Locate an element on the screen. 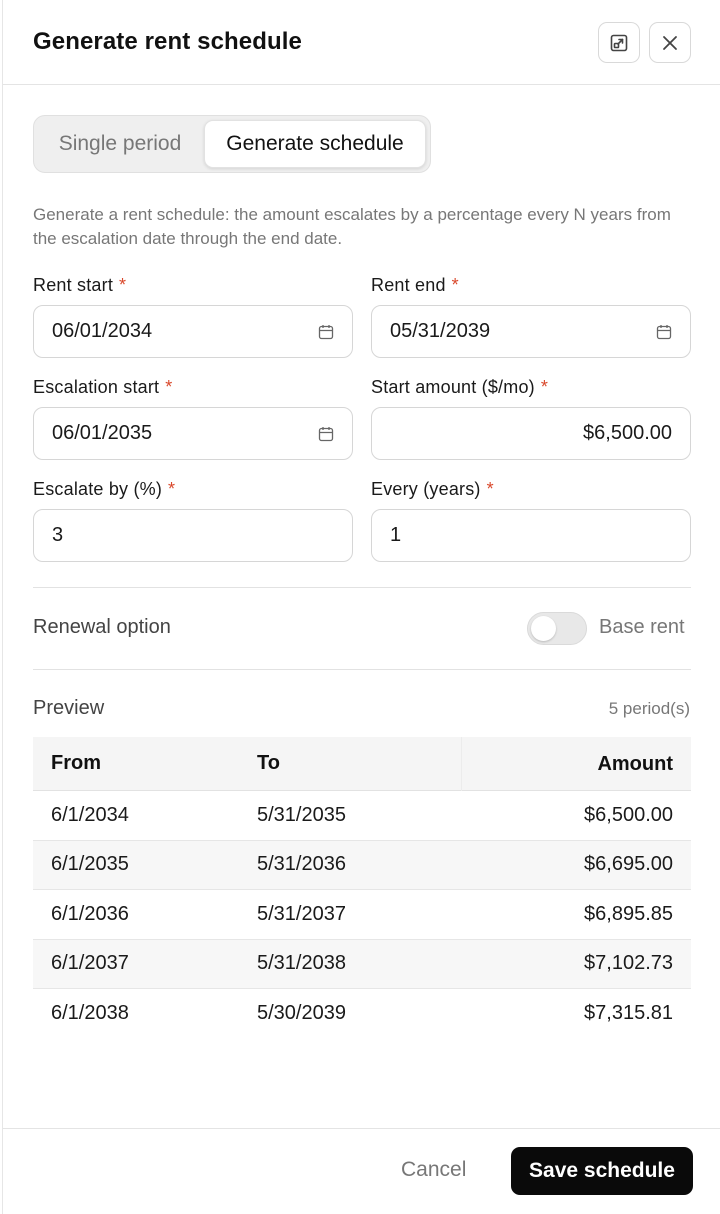 The height and width of the screenshot is (1214, 720). rent-start-value: 06/01/2034 is located at coordinates (102, 331).